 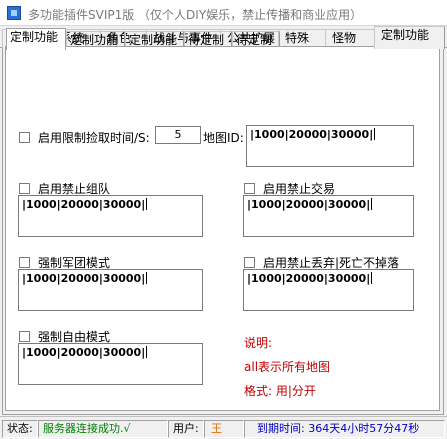 I want to click on status-bar: 状态: 服务器连接成功.√ 用户: 王 到期时间: 364天4小时57分47秒, so click(x=223, y=427).